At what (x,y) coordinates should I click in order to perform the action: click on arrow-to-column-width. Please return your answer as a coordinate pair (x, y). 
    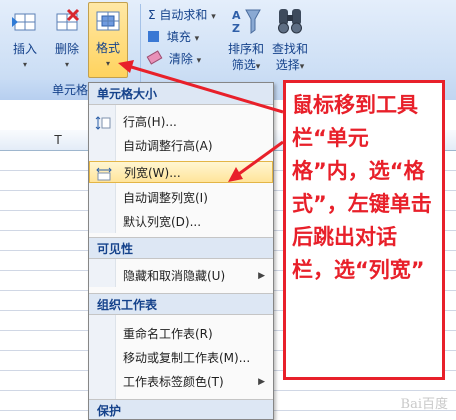
    Looking at the image, I should click on (259, 159).